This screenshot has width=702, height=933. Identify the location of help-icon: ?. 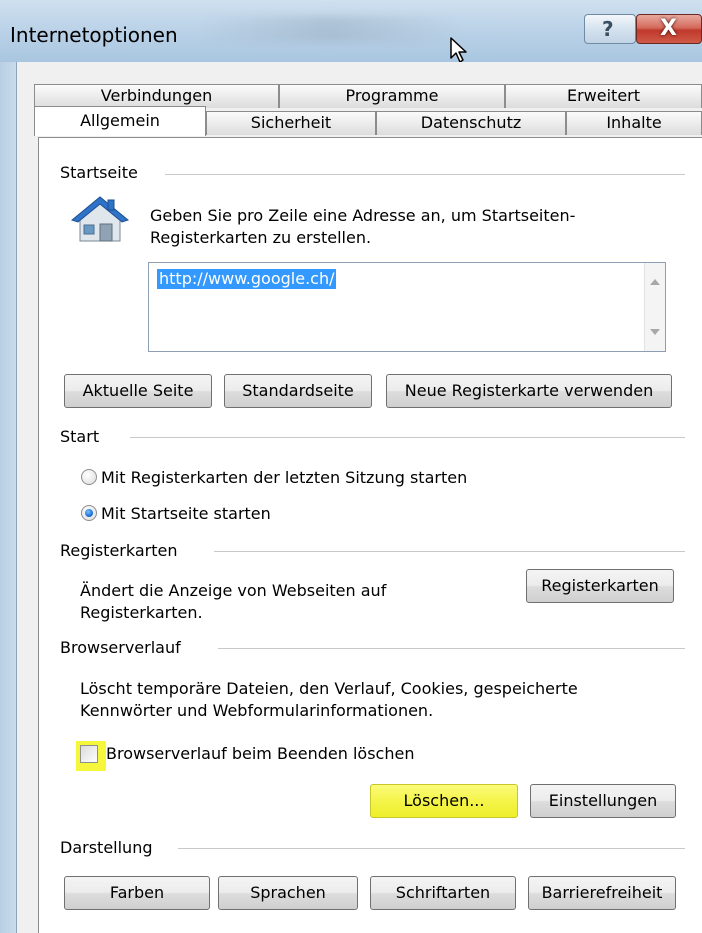
(608, 29).